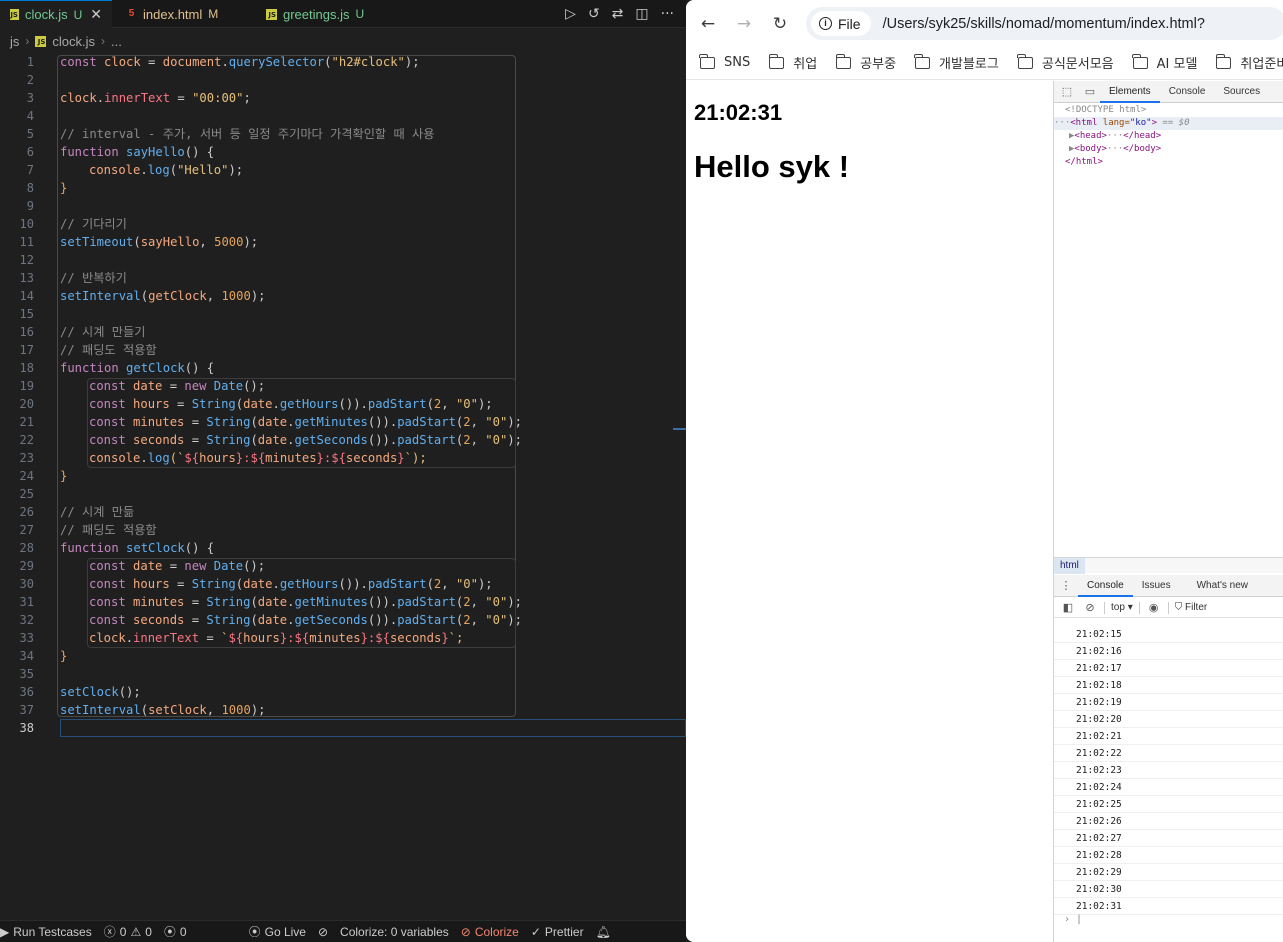 Image resolution: width=1283 pixels, height=942 pixels. What do you see at coordinates (277, 931) in the screenshot?
I see `go-live-button: ⦿ Go Live` at bounding box center [277, 931].